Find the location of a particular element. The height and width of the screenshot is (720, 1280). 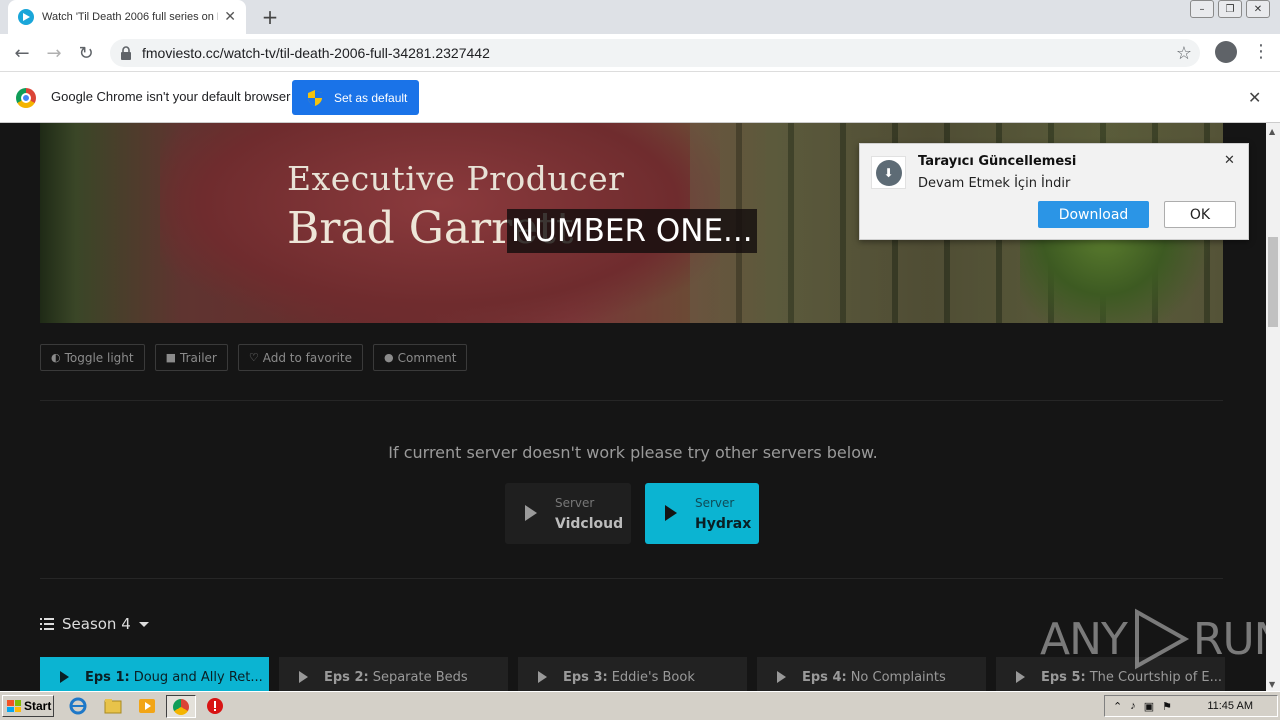

network-icon: ▣ is located at coordinates (1149, 706).